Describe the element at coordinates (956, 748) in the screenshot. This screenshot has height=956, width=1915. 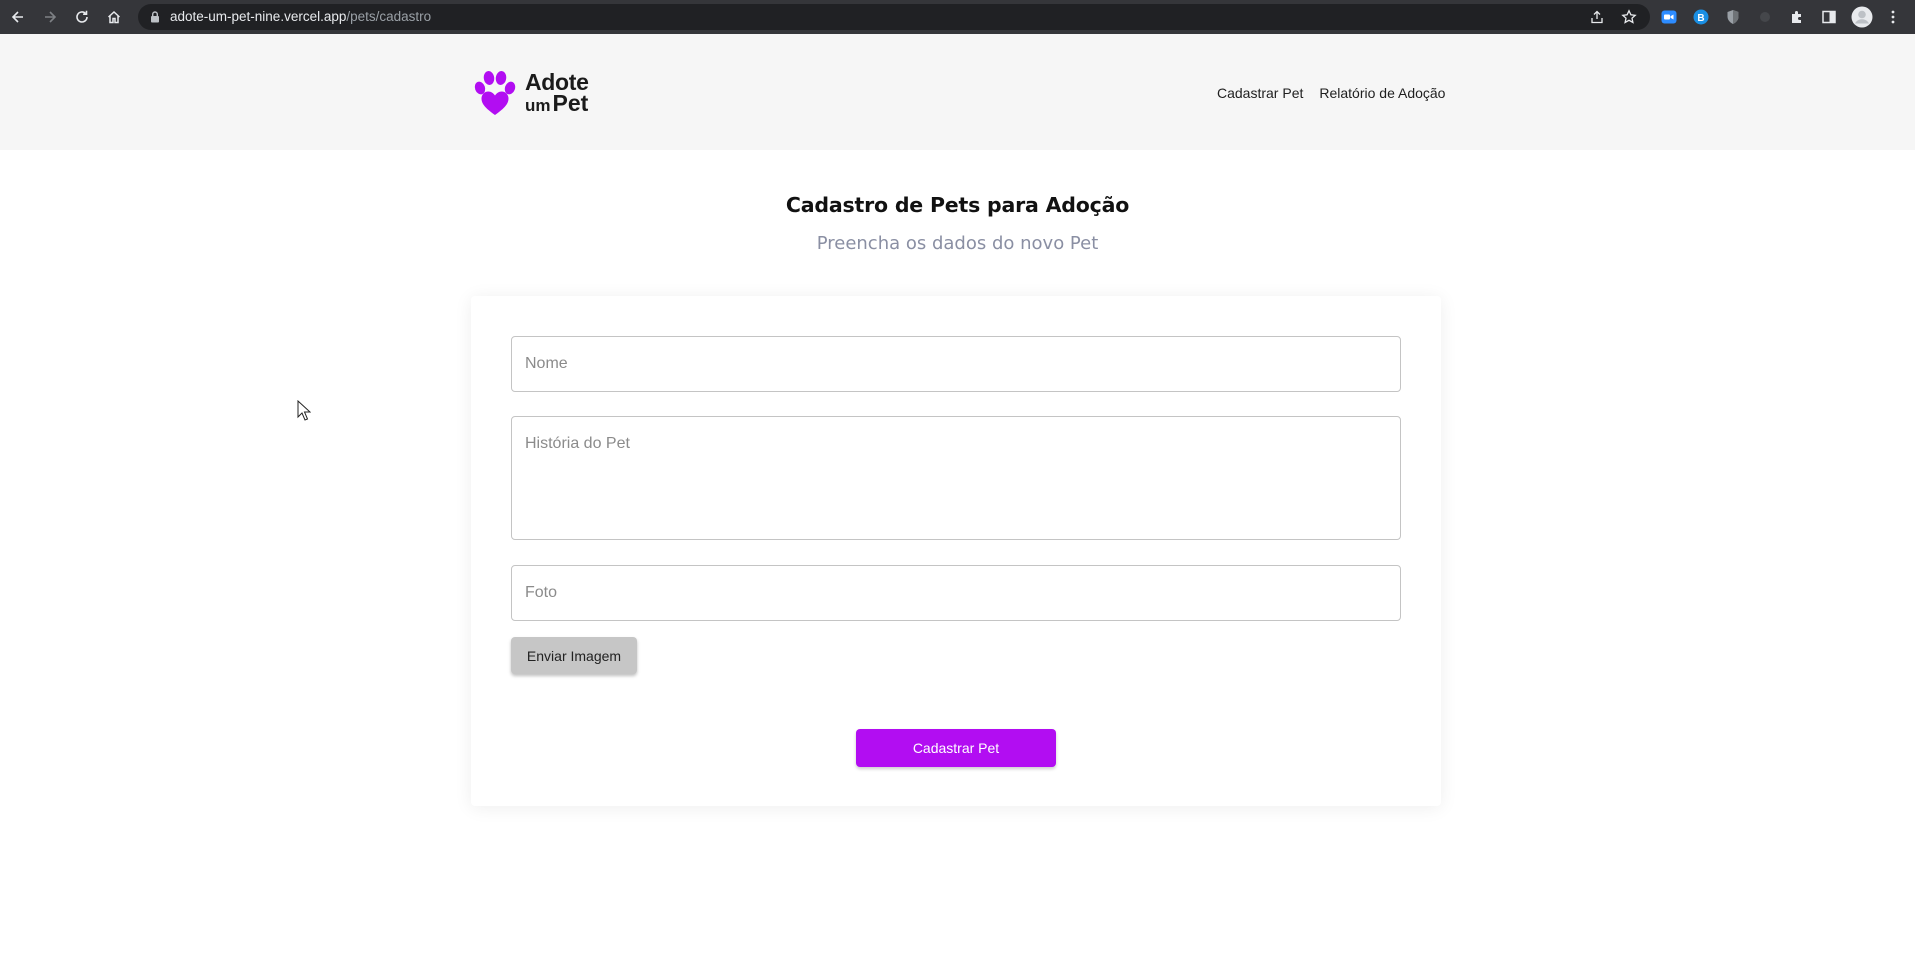
I see `cadastrar-pet-button: Cadastrar Pet` at that location.